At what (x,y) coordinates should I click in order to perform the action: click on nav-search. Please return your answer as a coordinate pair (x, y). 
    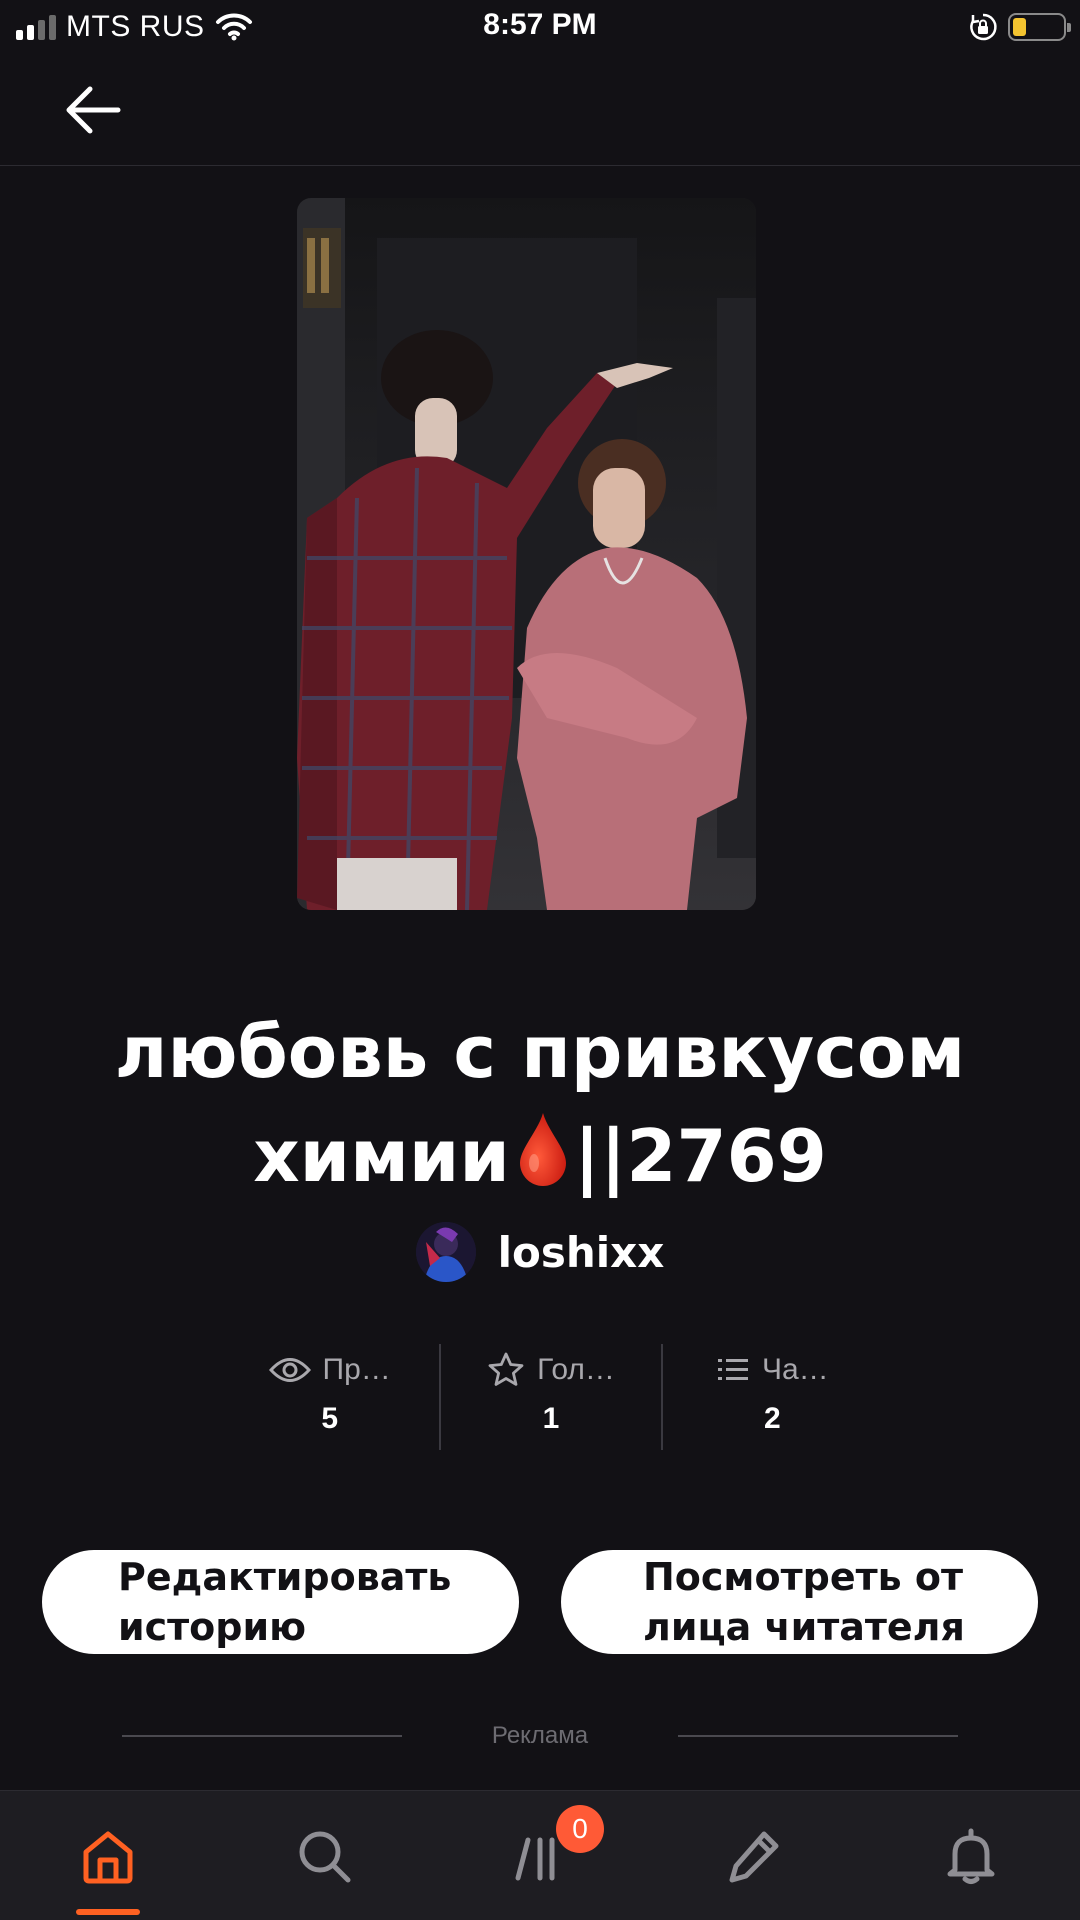
    Looking at the image, I should click on (324, 1855).